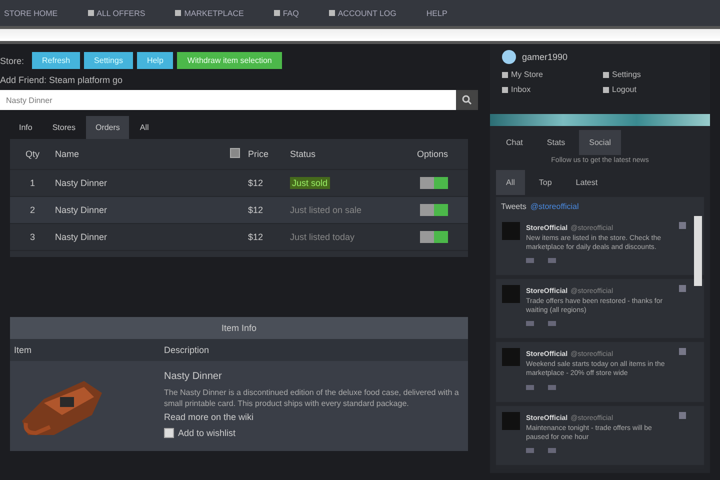  What do you see at coordinates (367, 13) in the screenshot?
I see `nav-link: ACCOUNT LOG` at bounding box center [367, 13].